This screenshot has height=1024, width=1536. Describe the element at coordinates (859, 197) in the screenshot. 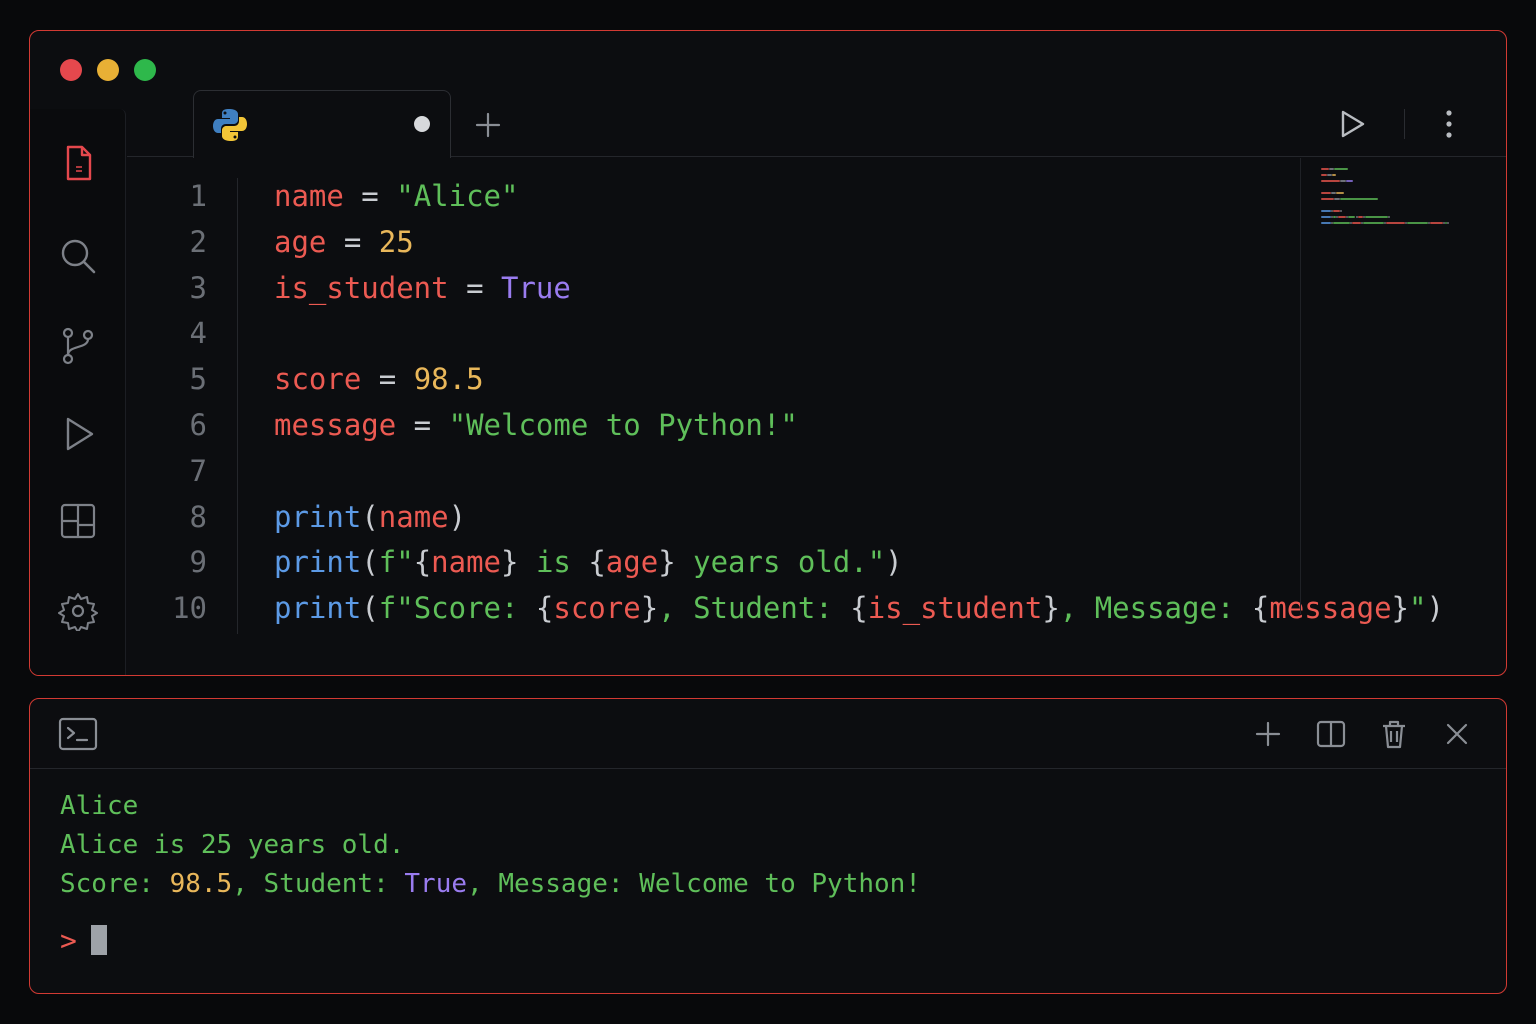

I see `code-line: name = "Alice"` at that location.